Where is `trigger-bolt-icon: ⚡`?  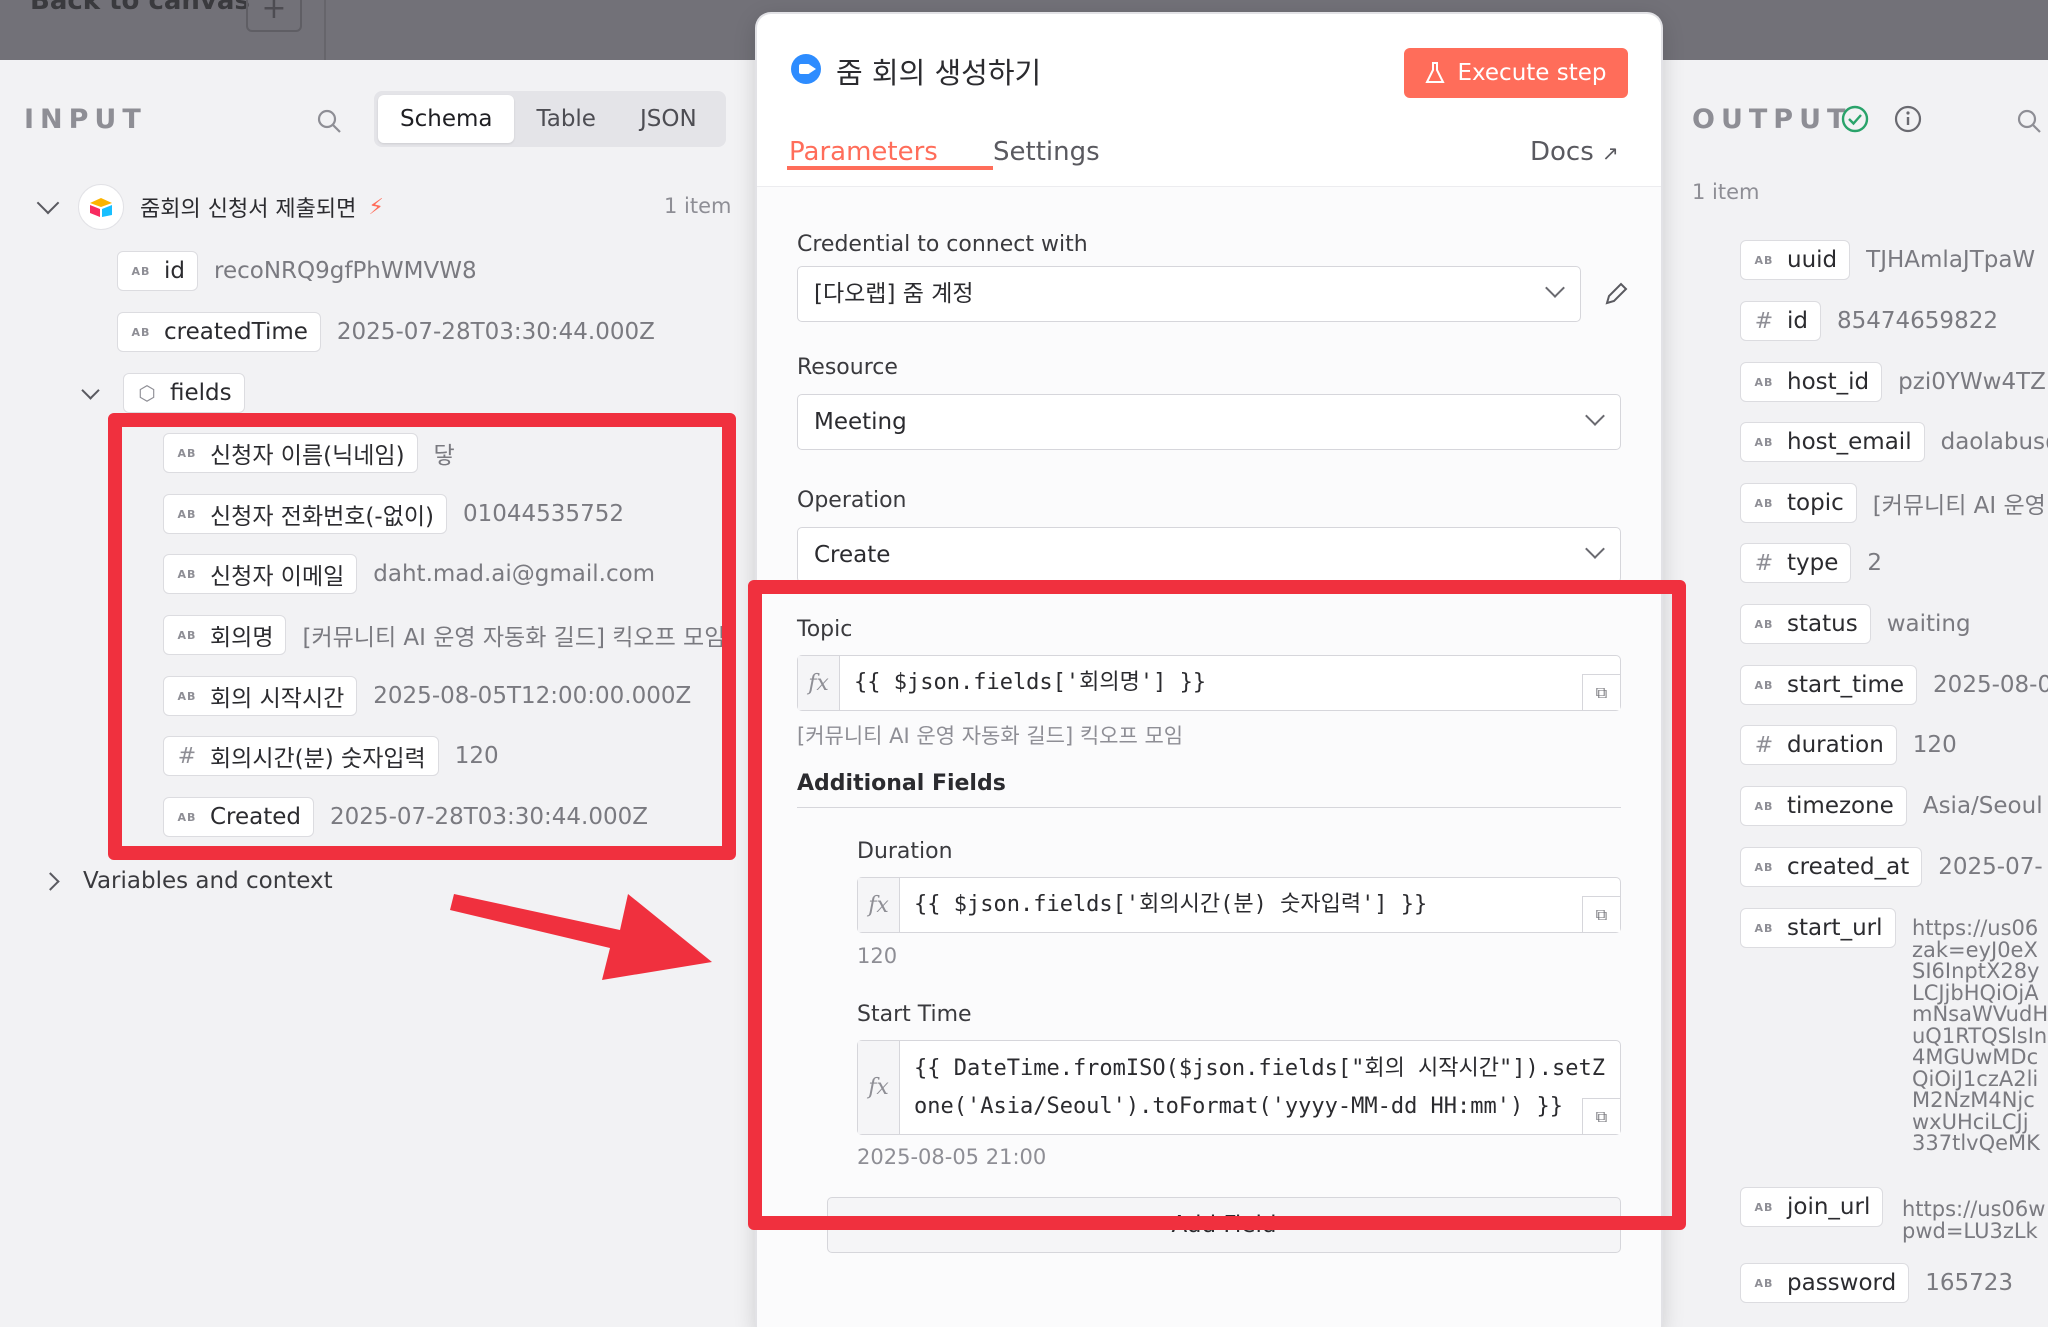 trigger-bolt-icon: ⚡ is located at coordinates (376, 207).